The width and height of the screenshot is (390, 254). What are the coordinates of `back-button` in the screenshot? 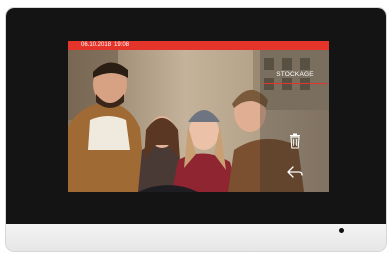 It's located at (295, 172).